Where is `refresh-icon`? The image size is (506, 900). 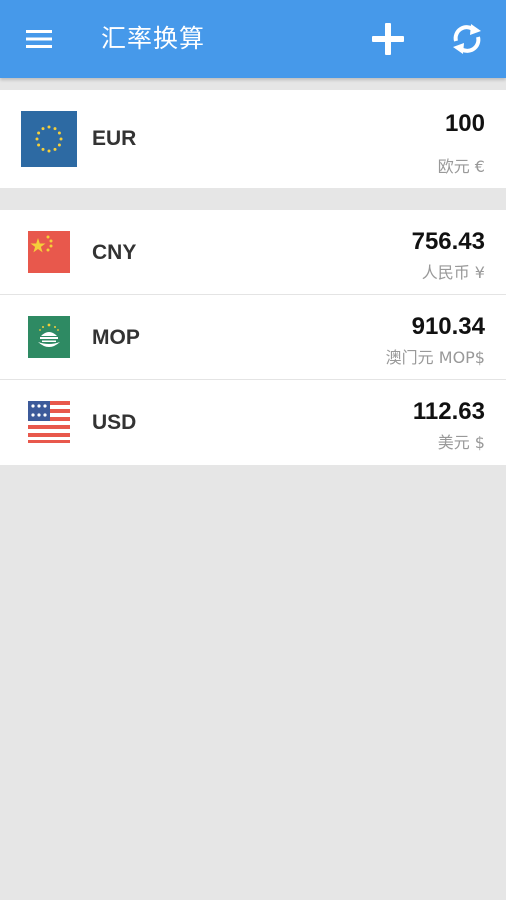
refresh-icon is located at coordinates (467, 39).